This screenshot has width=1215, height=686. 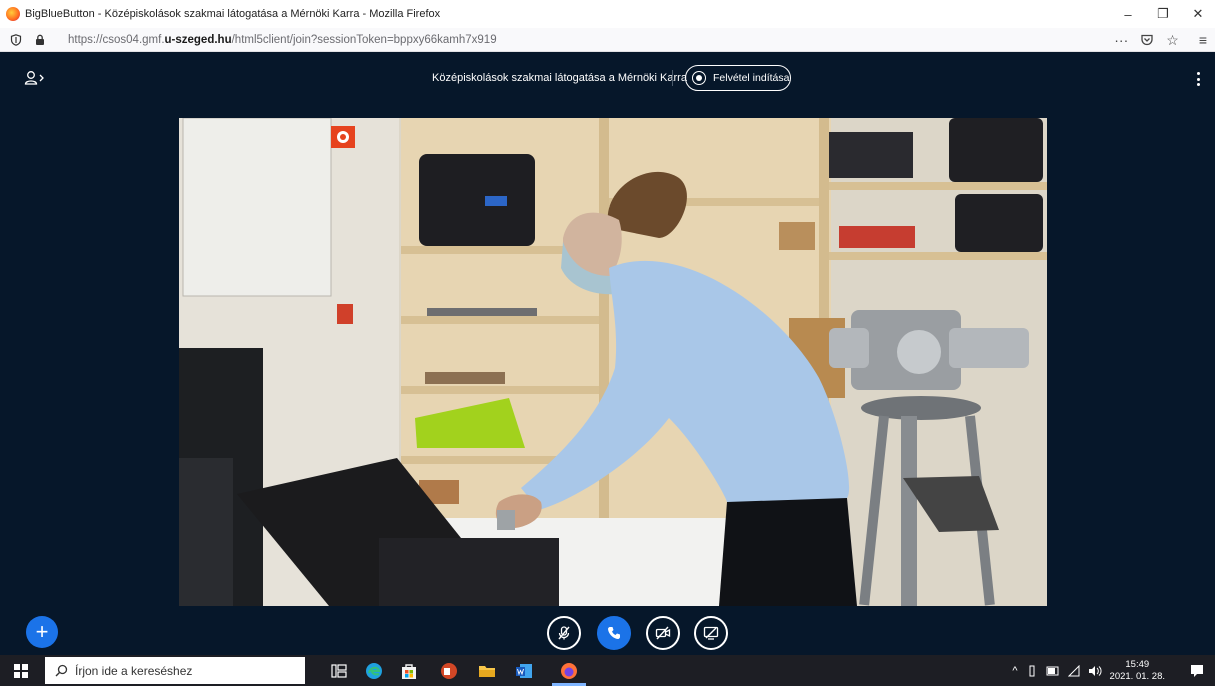 I want to click on windows-start-icon, so click(x=21, y=670).